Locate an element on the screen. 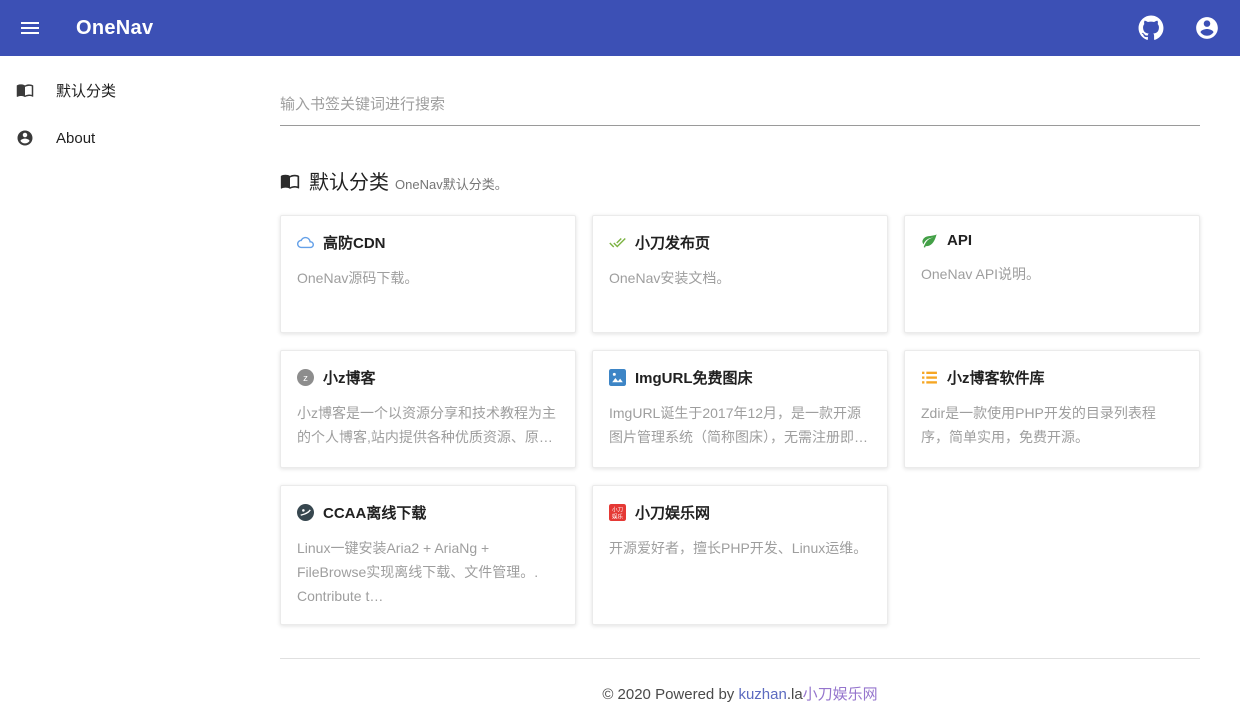  footer-link-kuzhan: kuzhan is located at coordinates (762, 694).